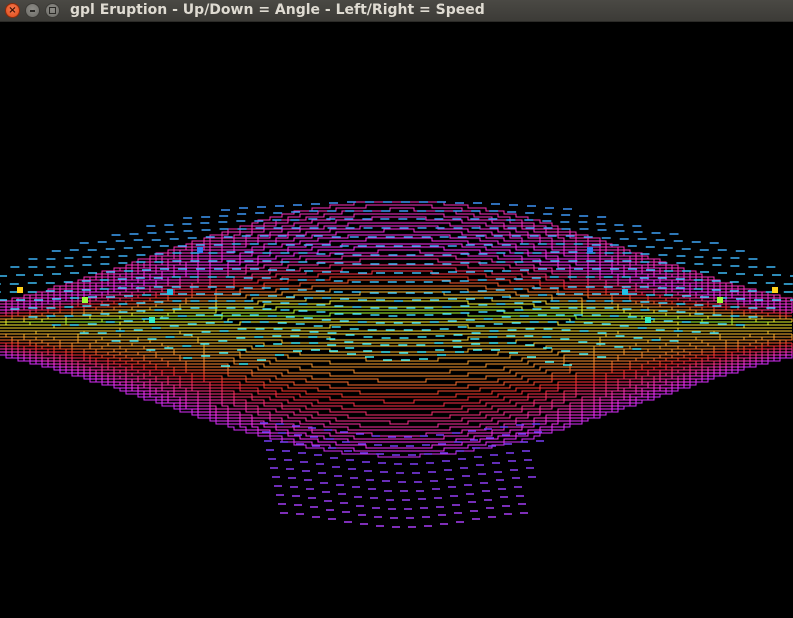 Image resolution: width=793 pixels, height=618 pixels. I want to click on maximize-icon, so click(52, 10).